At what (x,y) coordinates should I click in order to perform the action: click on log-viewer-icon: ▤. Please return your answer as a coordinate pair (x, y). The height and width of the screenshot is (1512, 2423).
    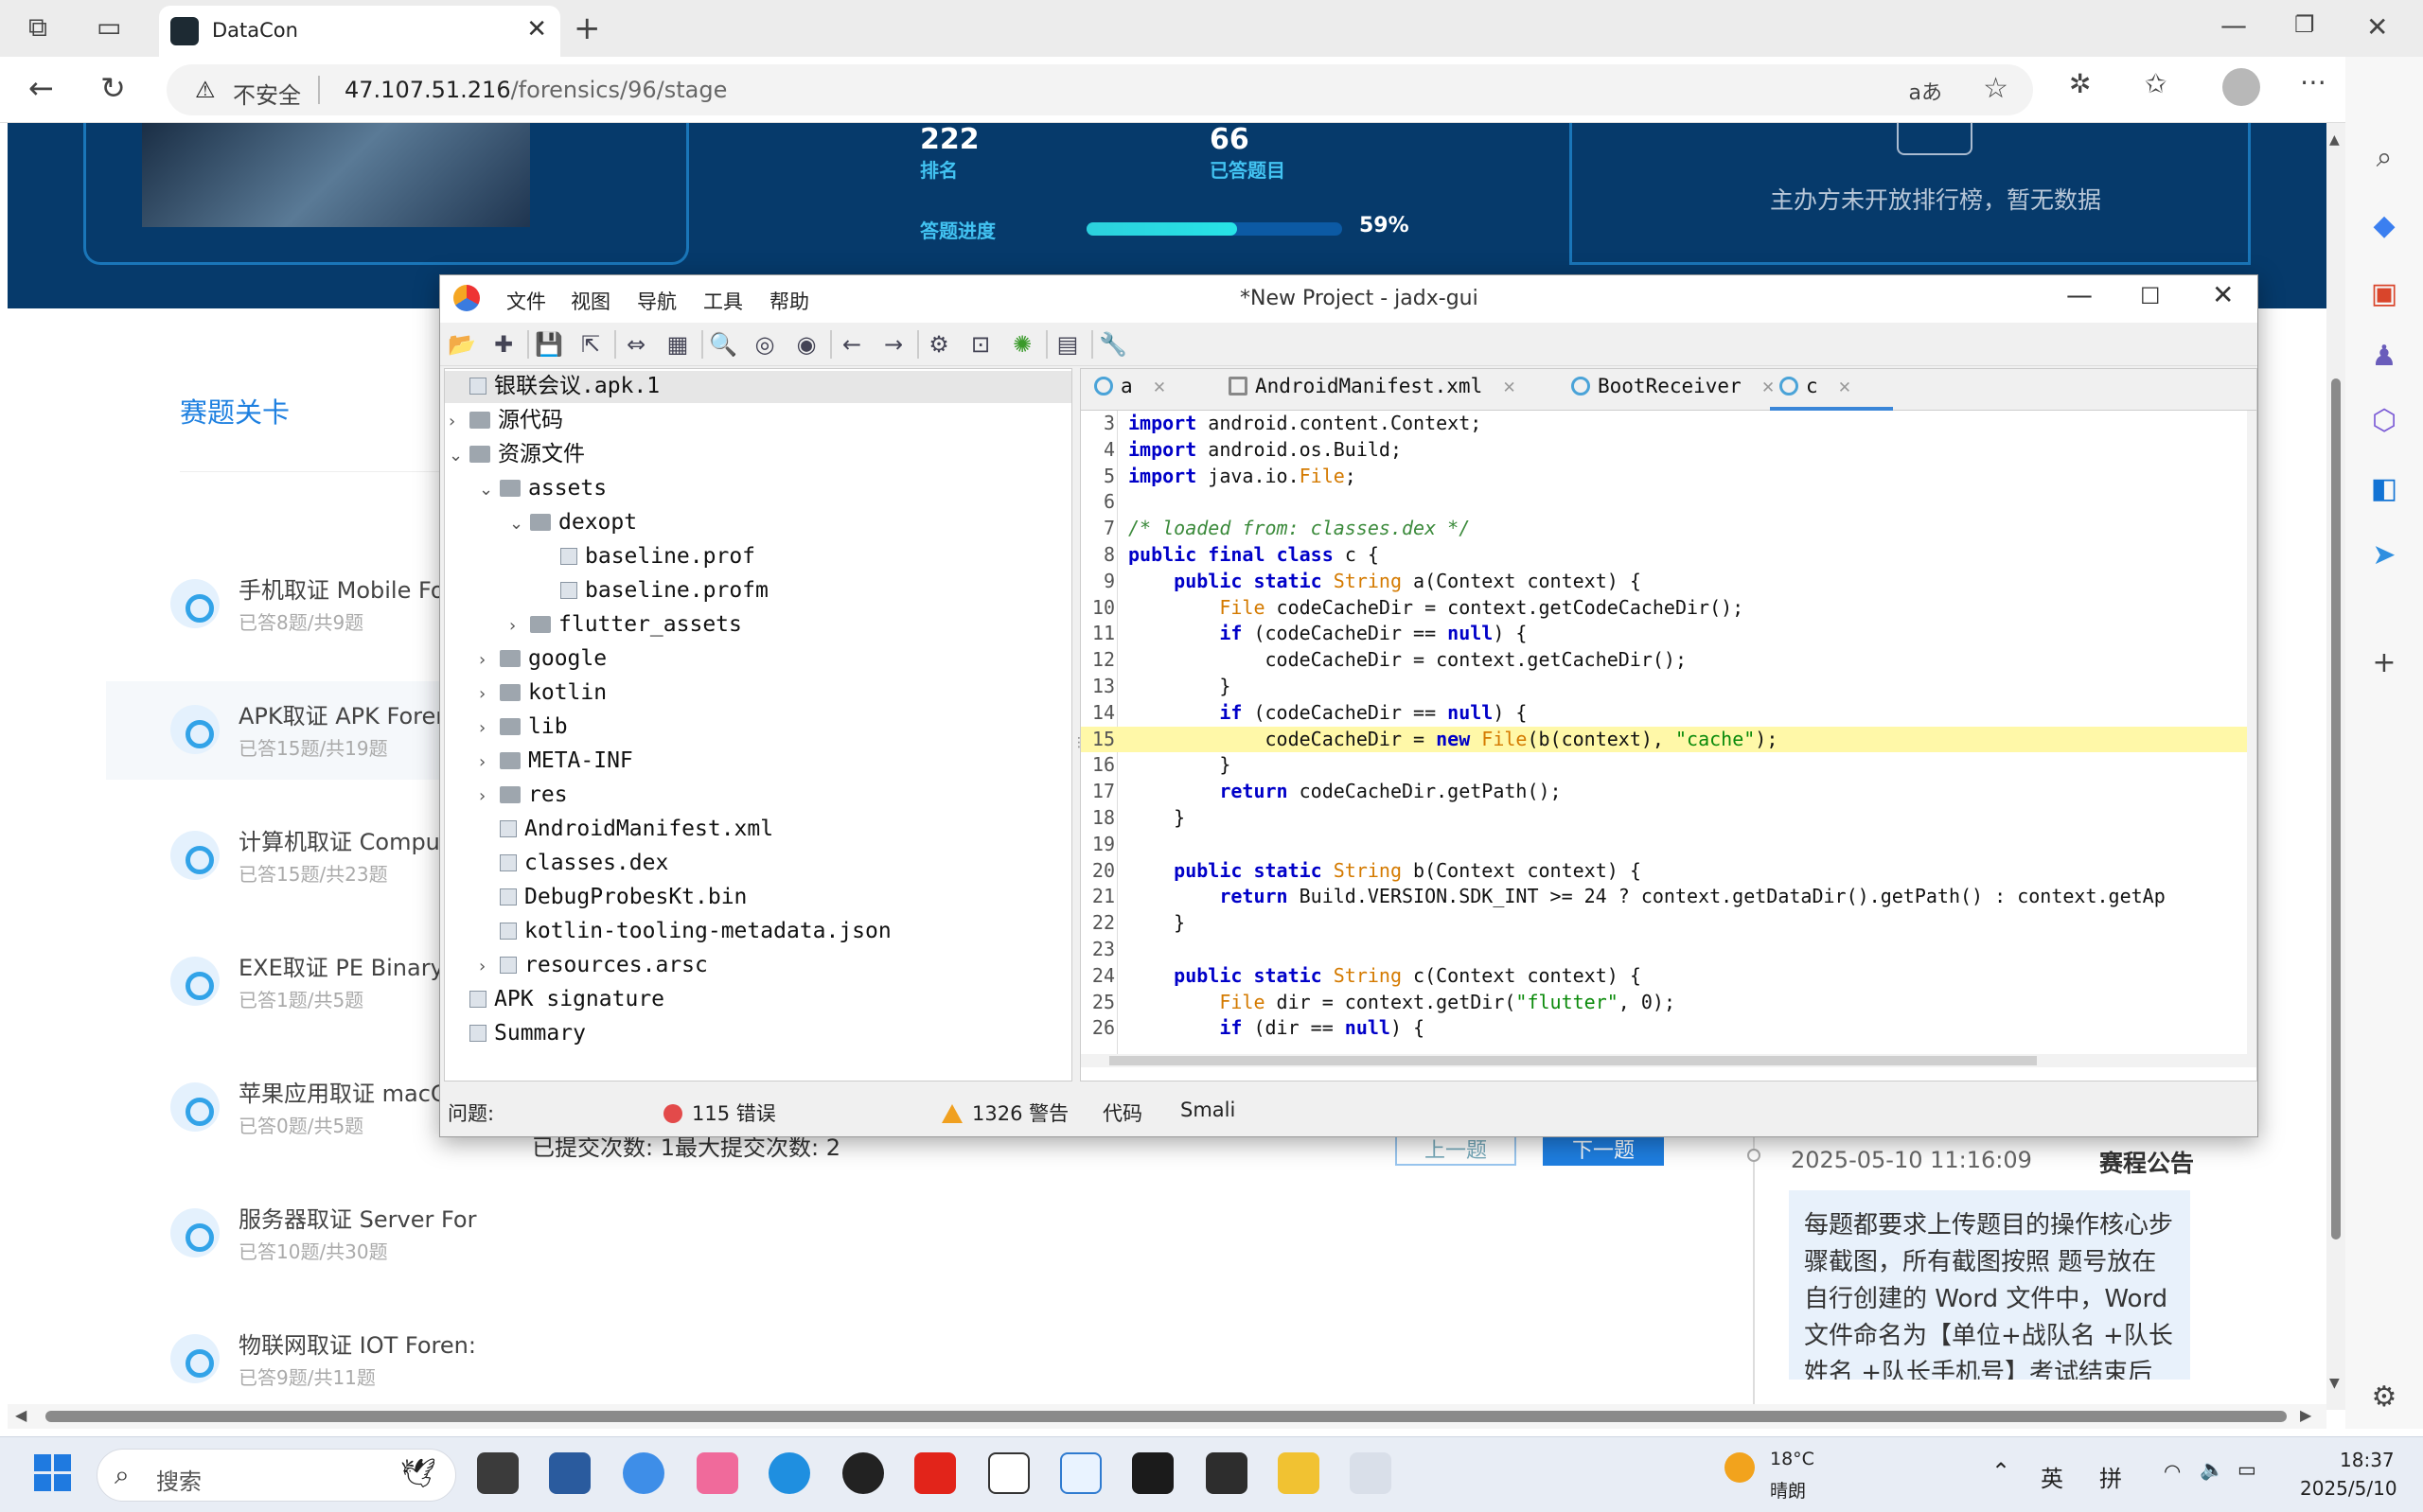
    Looking at the image, I should click on (1067, 344).